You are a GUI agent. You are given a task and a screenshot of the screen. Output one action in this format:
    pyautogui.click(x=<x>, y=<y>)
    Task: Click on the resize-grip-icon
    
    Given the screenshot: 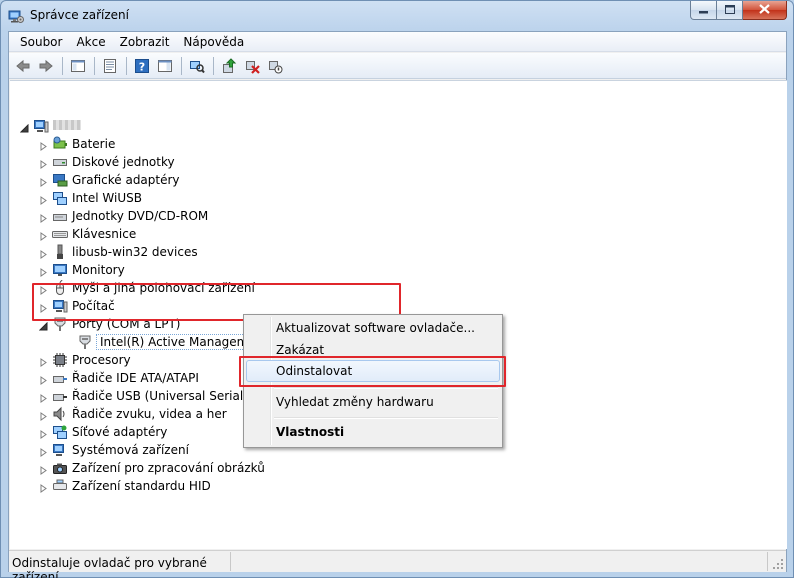 What is the action you would take?
    pyautogui.click(x=778, y=564)
    